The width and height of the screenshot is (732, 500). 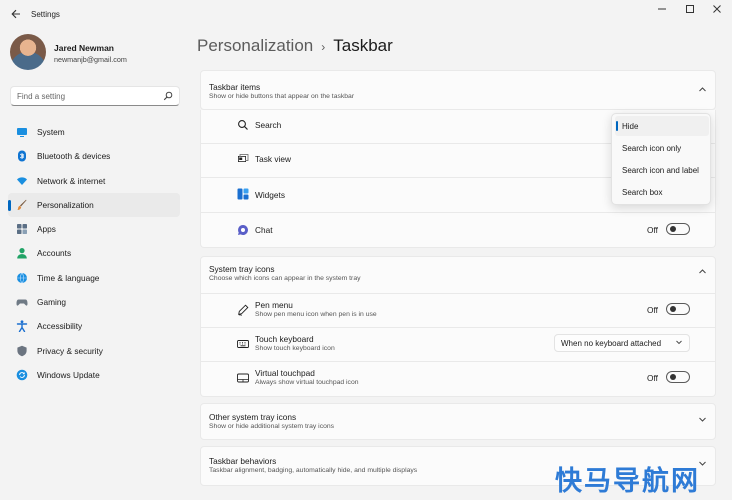 What do you see at coordinates (22, 181) in the screenshot?
I see `wifi-icon` at bounding box center [22, 181].